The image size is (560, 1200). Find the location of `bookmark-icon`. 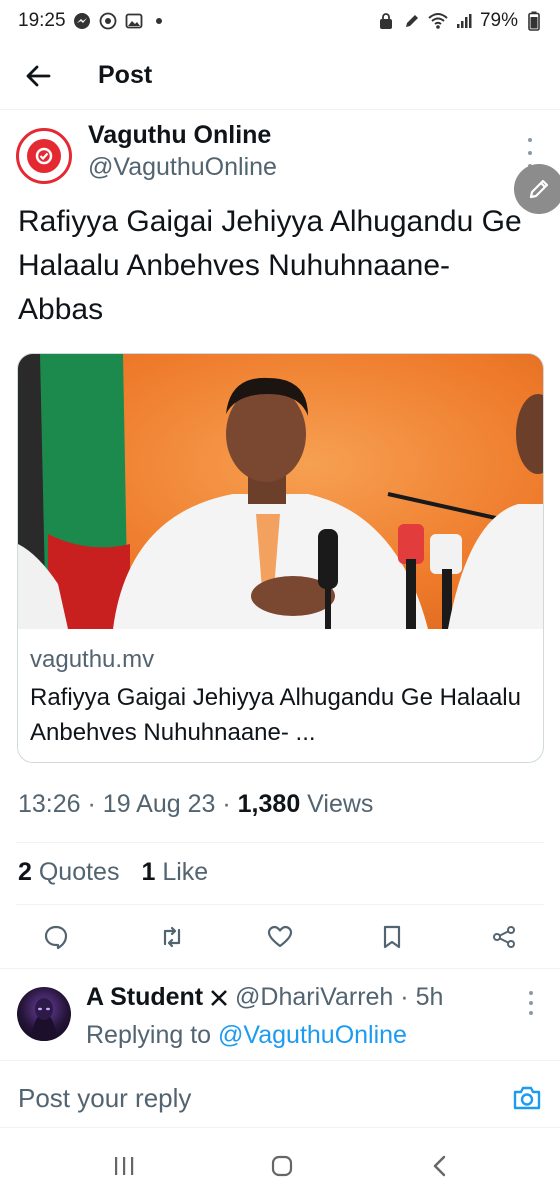

bookmark-icon is located at coordinates (392, 937).